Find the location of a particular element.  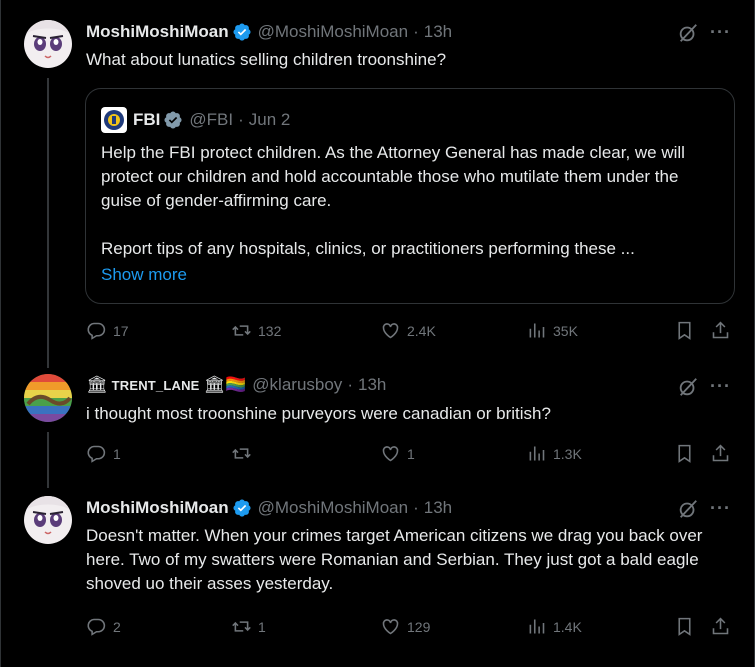

fbi-seal-icon is located at coordinates (114, 120).